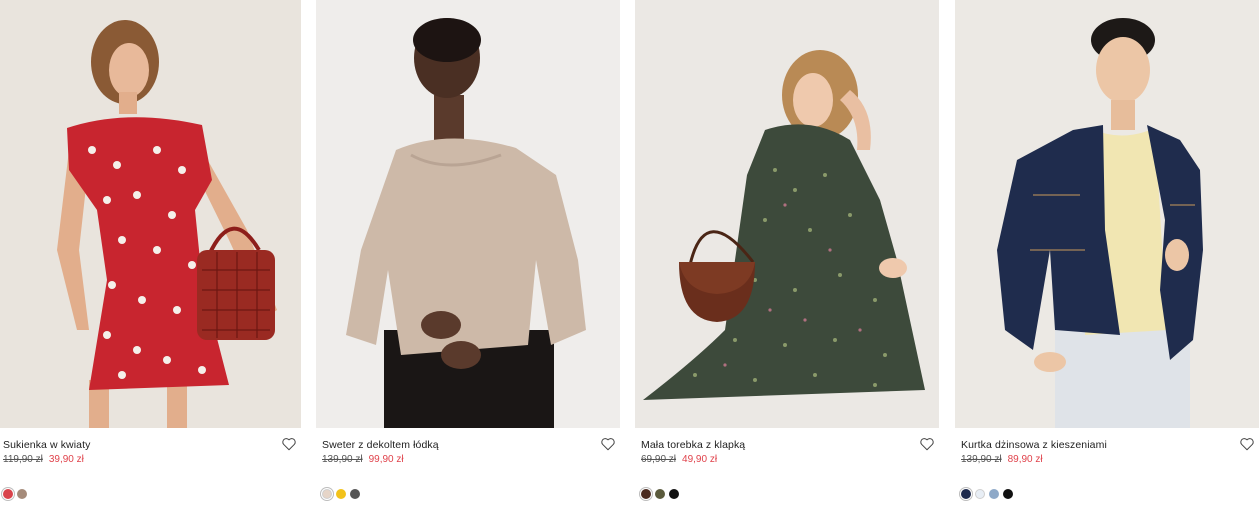  What do you see at coordinates (679, 459) in the screenshot?
I see `product-prices: 69,90 zł 49,90 zł` at bounding box center [679, 459].